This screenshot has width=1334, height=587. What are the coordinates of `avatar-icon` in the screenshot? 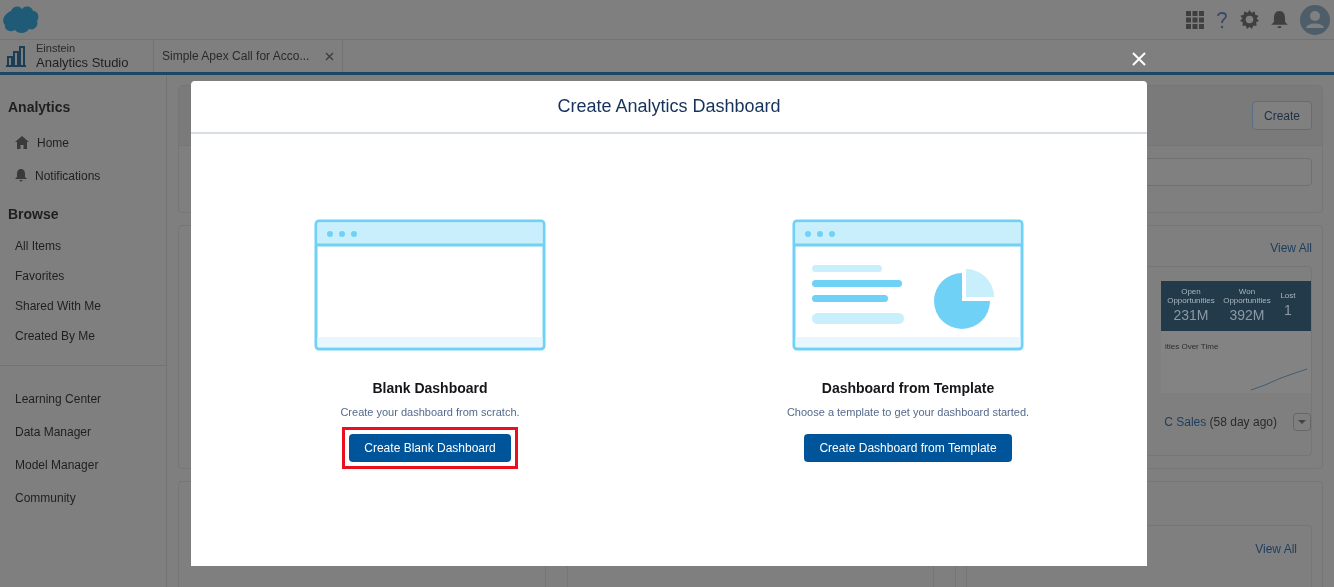 It's located at (1315, 19).